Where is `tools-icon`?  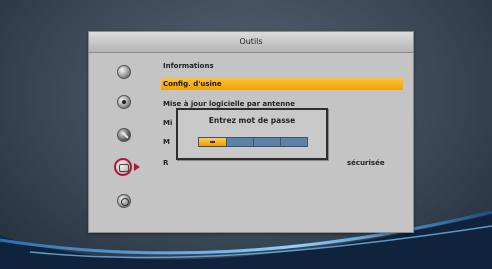
tools-icon is located at coordinates (123, 167).